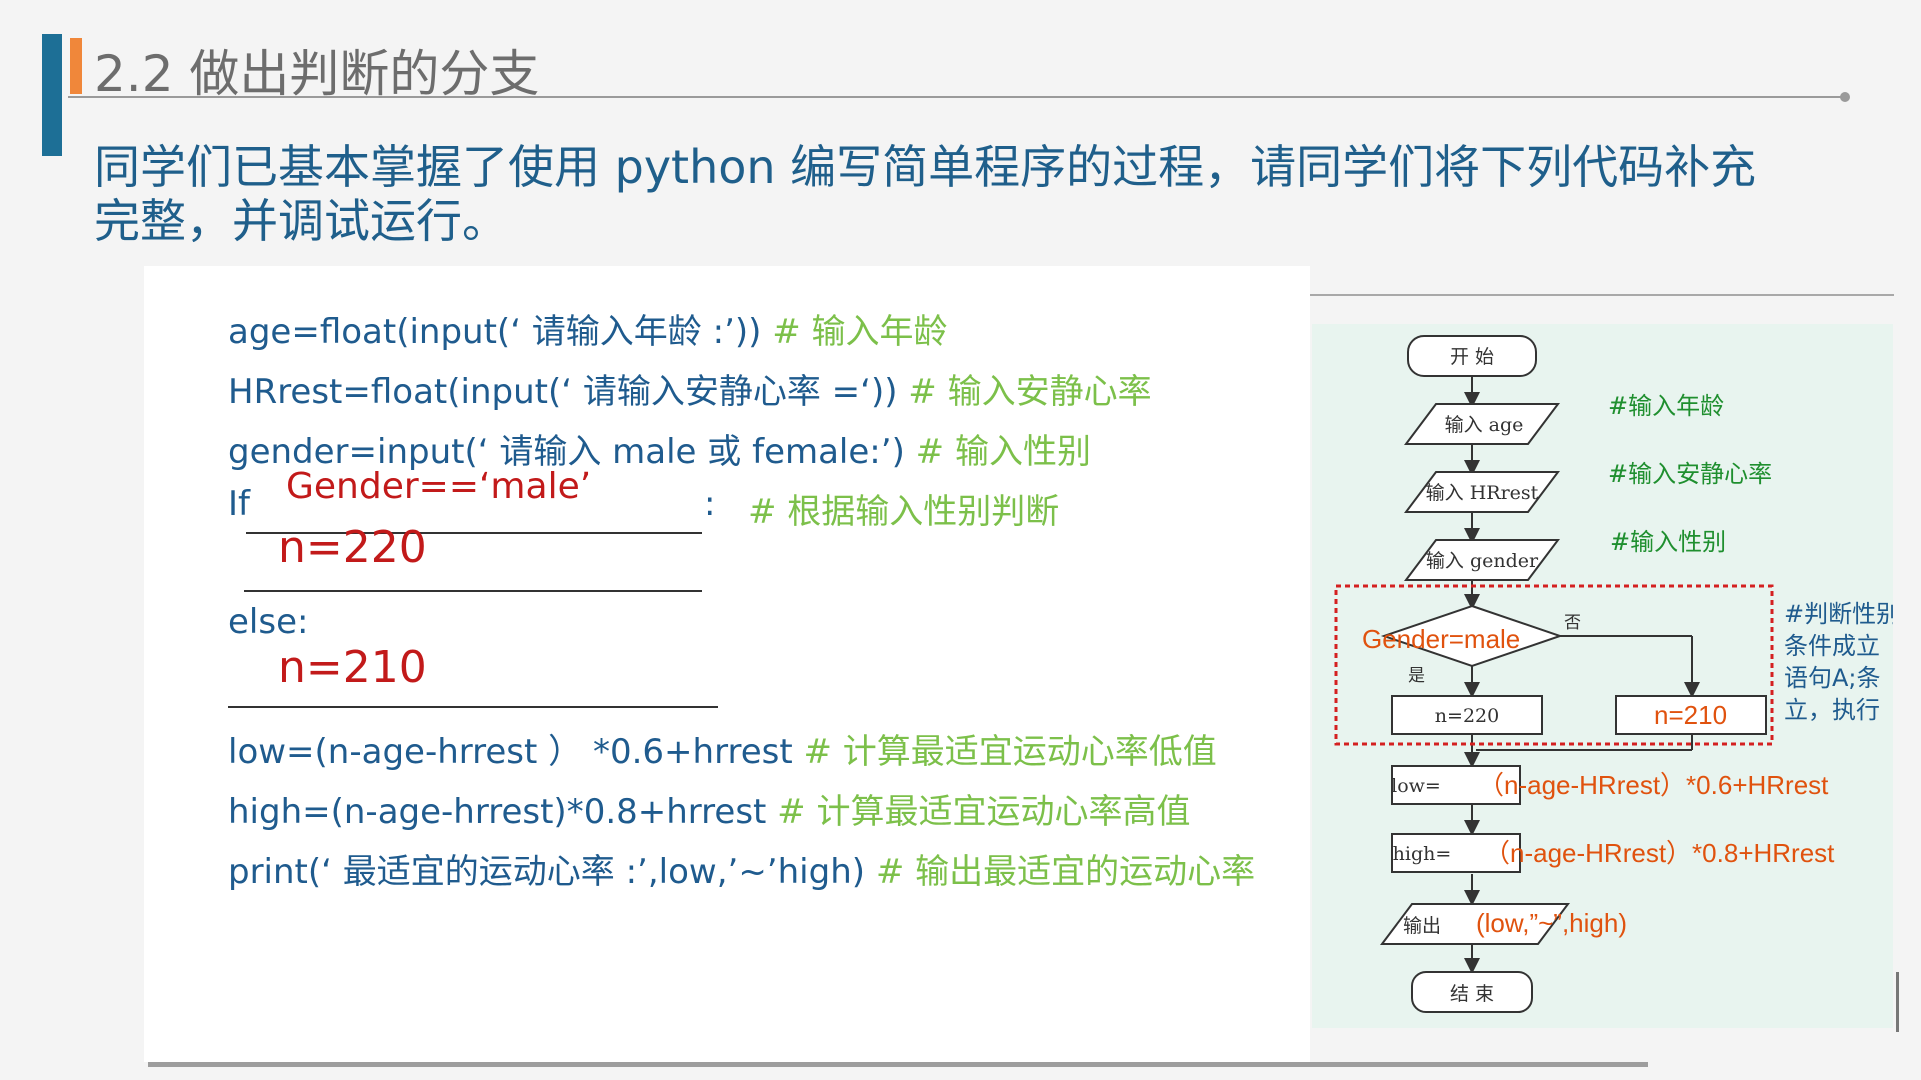 The image size is (1921, 1080). Describe the element at coordinates (1482, 561) in the screenshot. I see `input-gender-text: 输入 gender` at that location.